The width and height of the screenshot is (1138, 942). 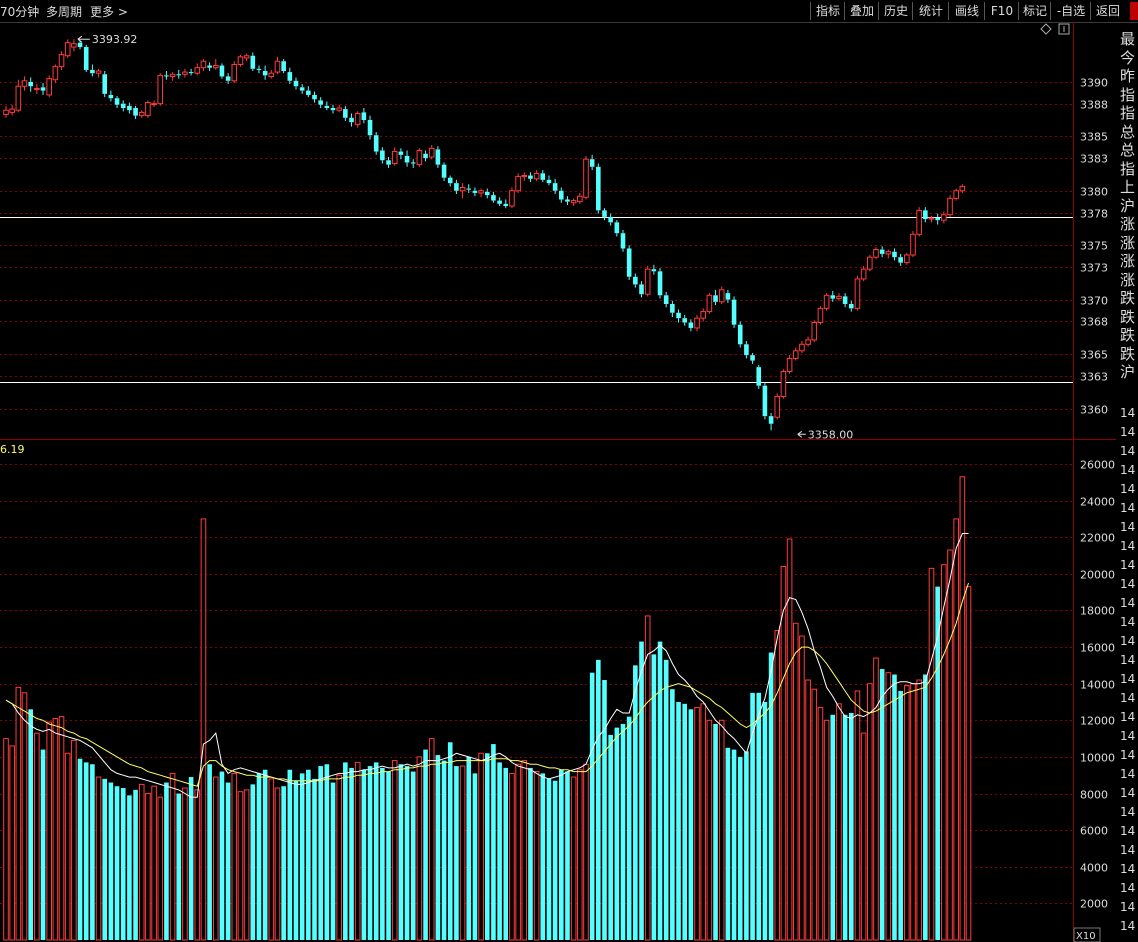 What do you see at coordinates (930, 11) in the screenshot?
I see `statistics-button: 统计` at bounding box center [930, 11].